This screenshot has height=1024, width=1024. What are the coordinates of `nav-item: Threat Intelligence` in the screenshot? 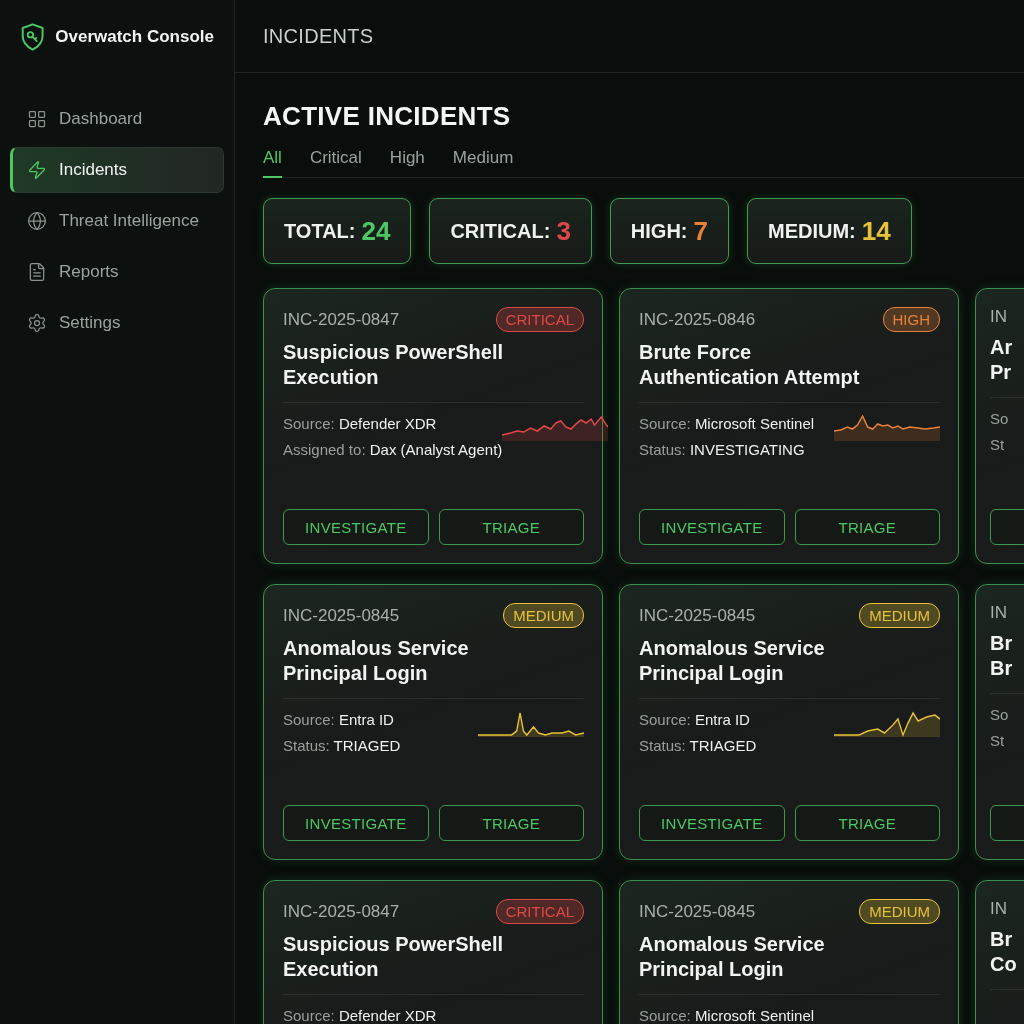 It's located at (117, 221).